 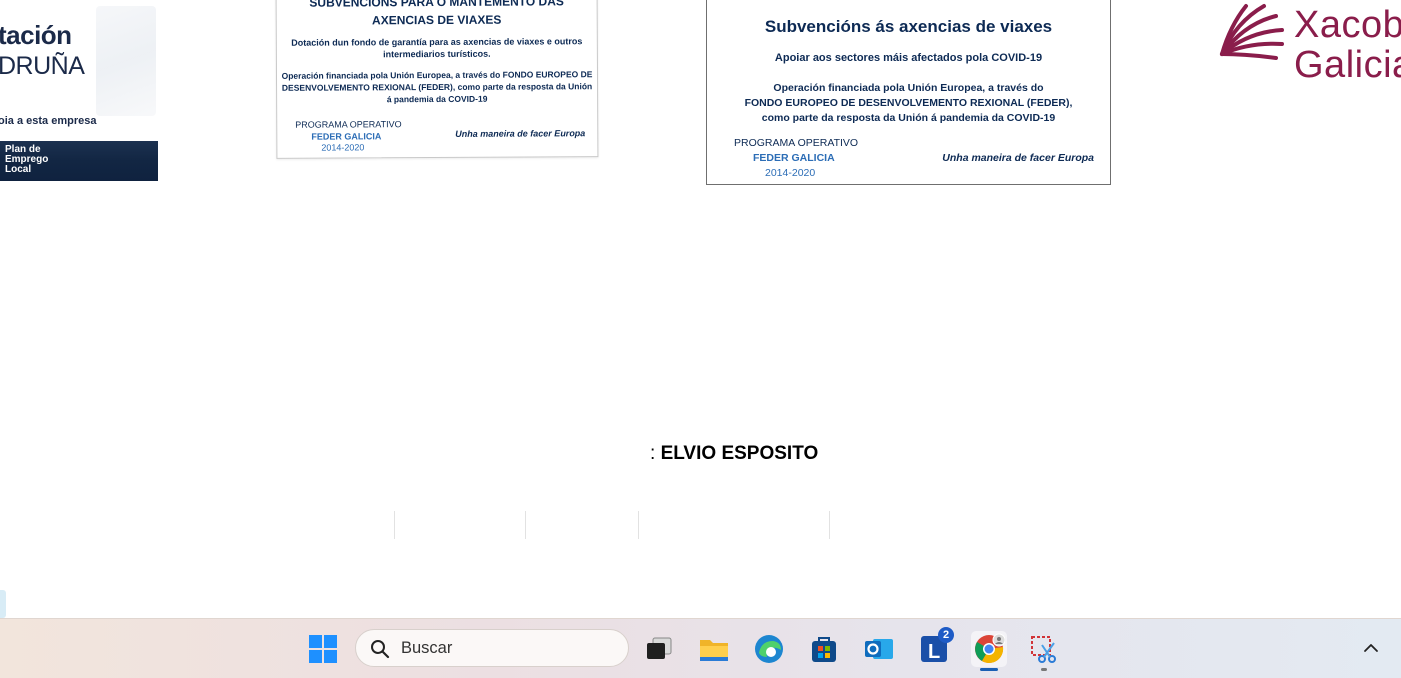 What do you see at coordinates (655, 453) in the screenshot?
I see `author-prefix: :` at bounding box center [655, 453].